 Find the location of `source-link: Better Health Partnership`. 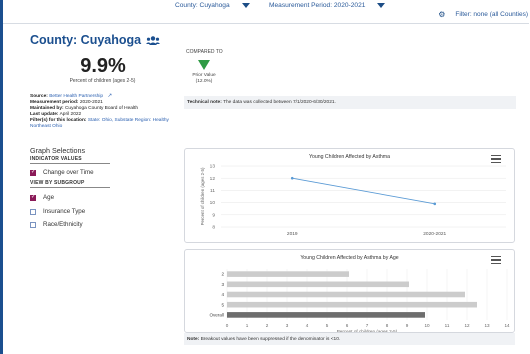

source-link: Better Health Partnership is located at coordinates (76, 96).